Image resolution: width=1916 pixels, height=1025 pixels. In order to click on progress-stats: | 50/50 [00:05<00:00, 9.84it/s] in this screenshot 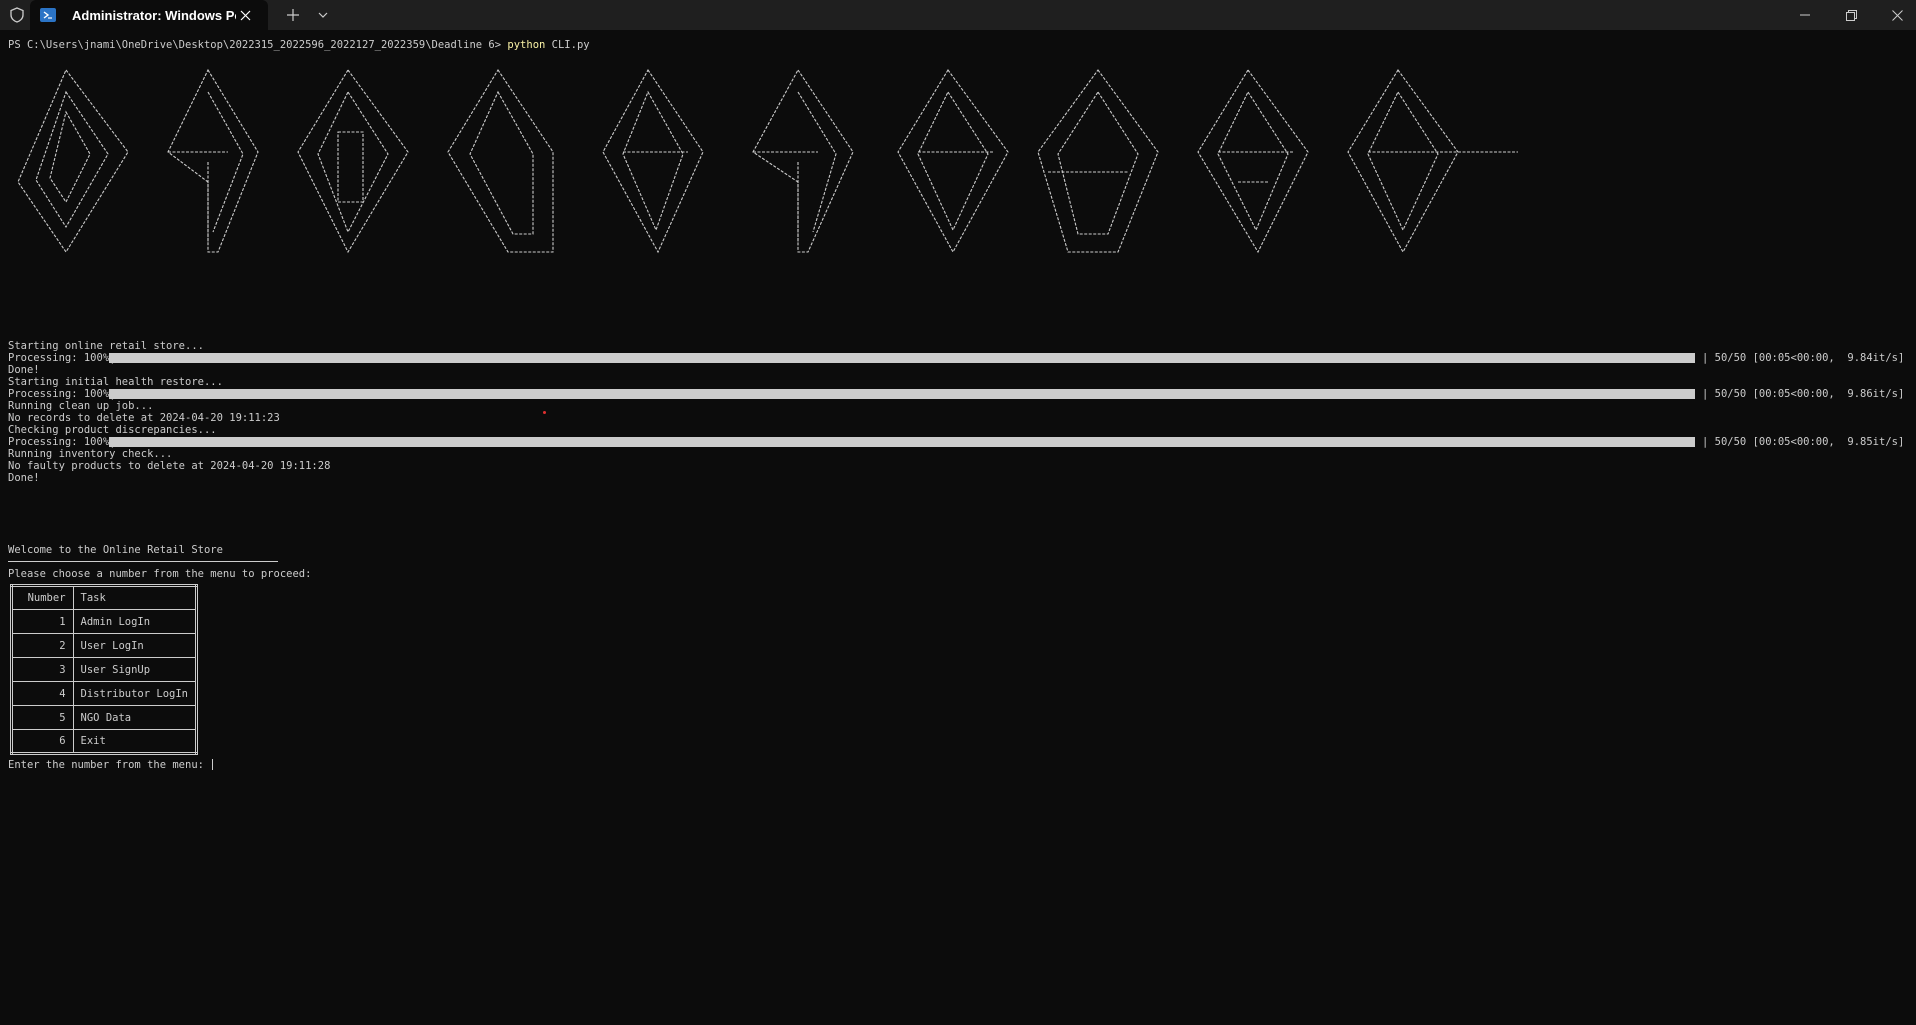, I will do `click(1803, 358)`.